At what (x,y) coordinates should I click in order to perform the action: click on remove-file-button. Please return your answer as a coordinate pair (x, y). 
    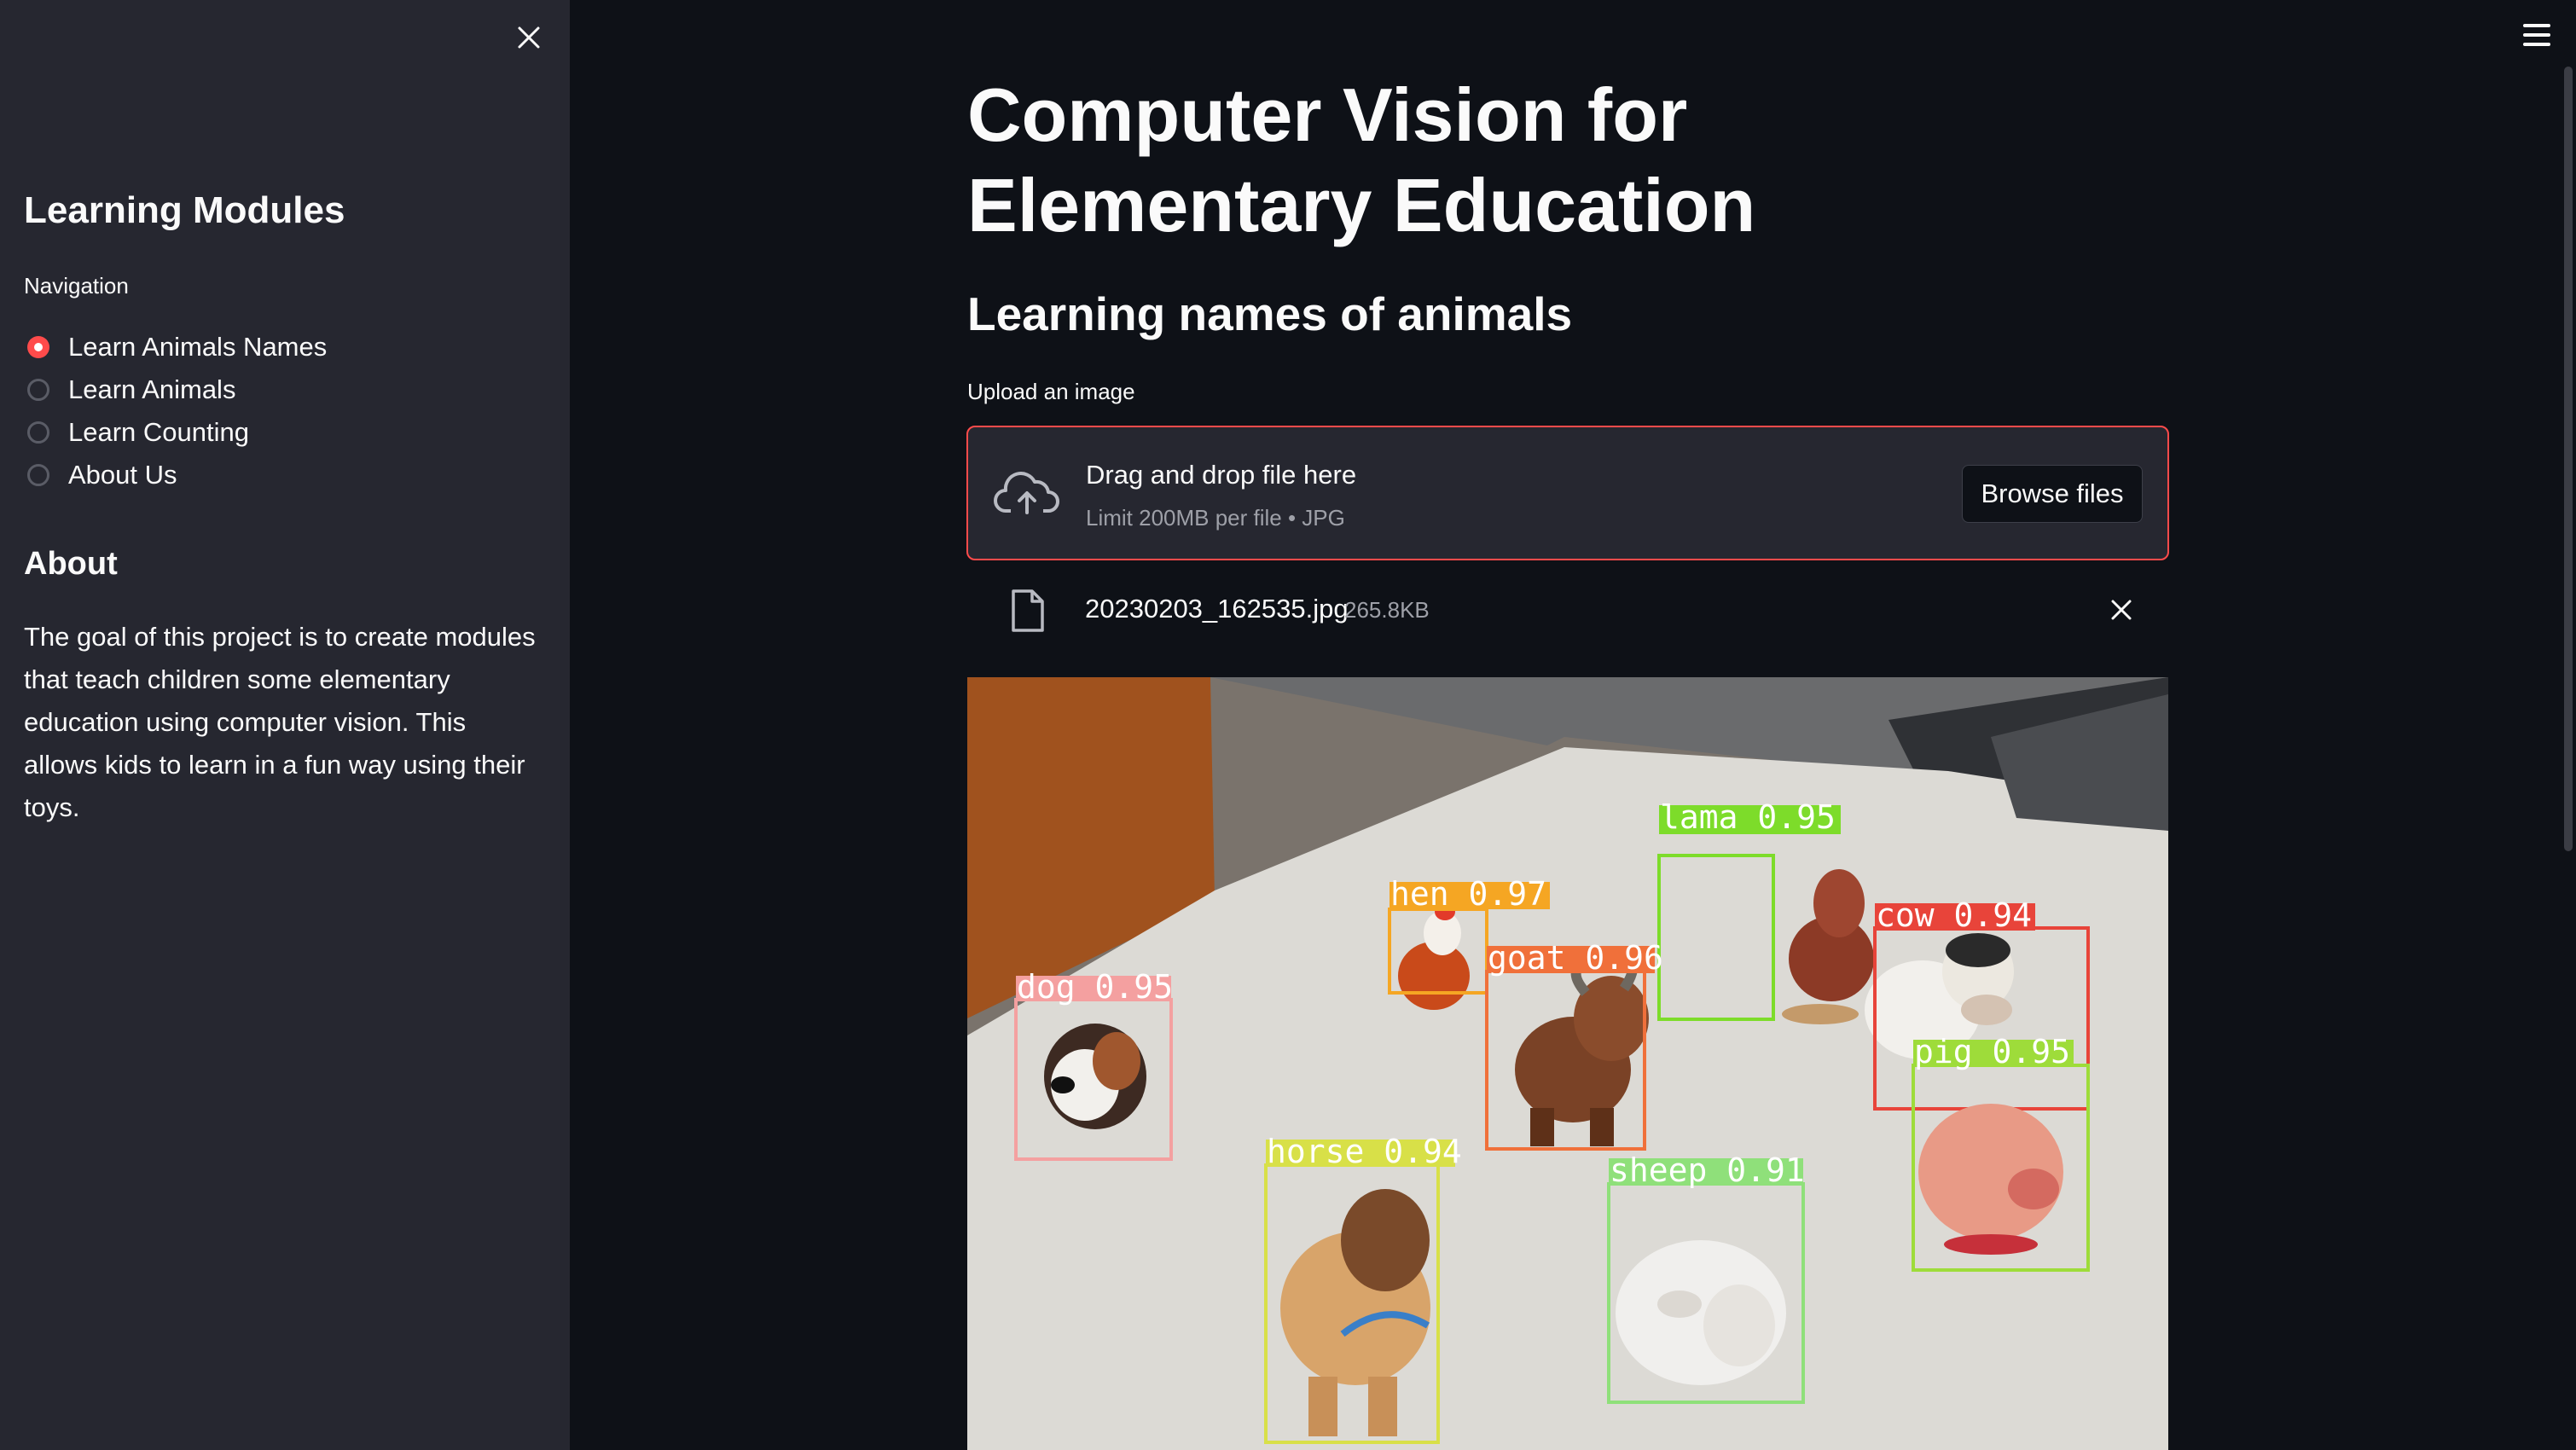
    Looking at the image, I should click on (2121, 609).